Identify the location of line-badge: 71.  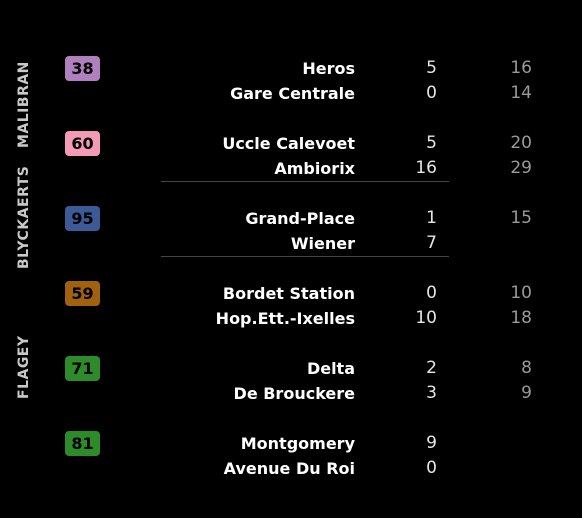
(82, 368).